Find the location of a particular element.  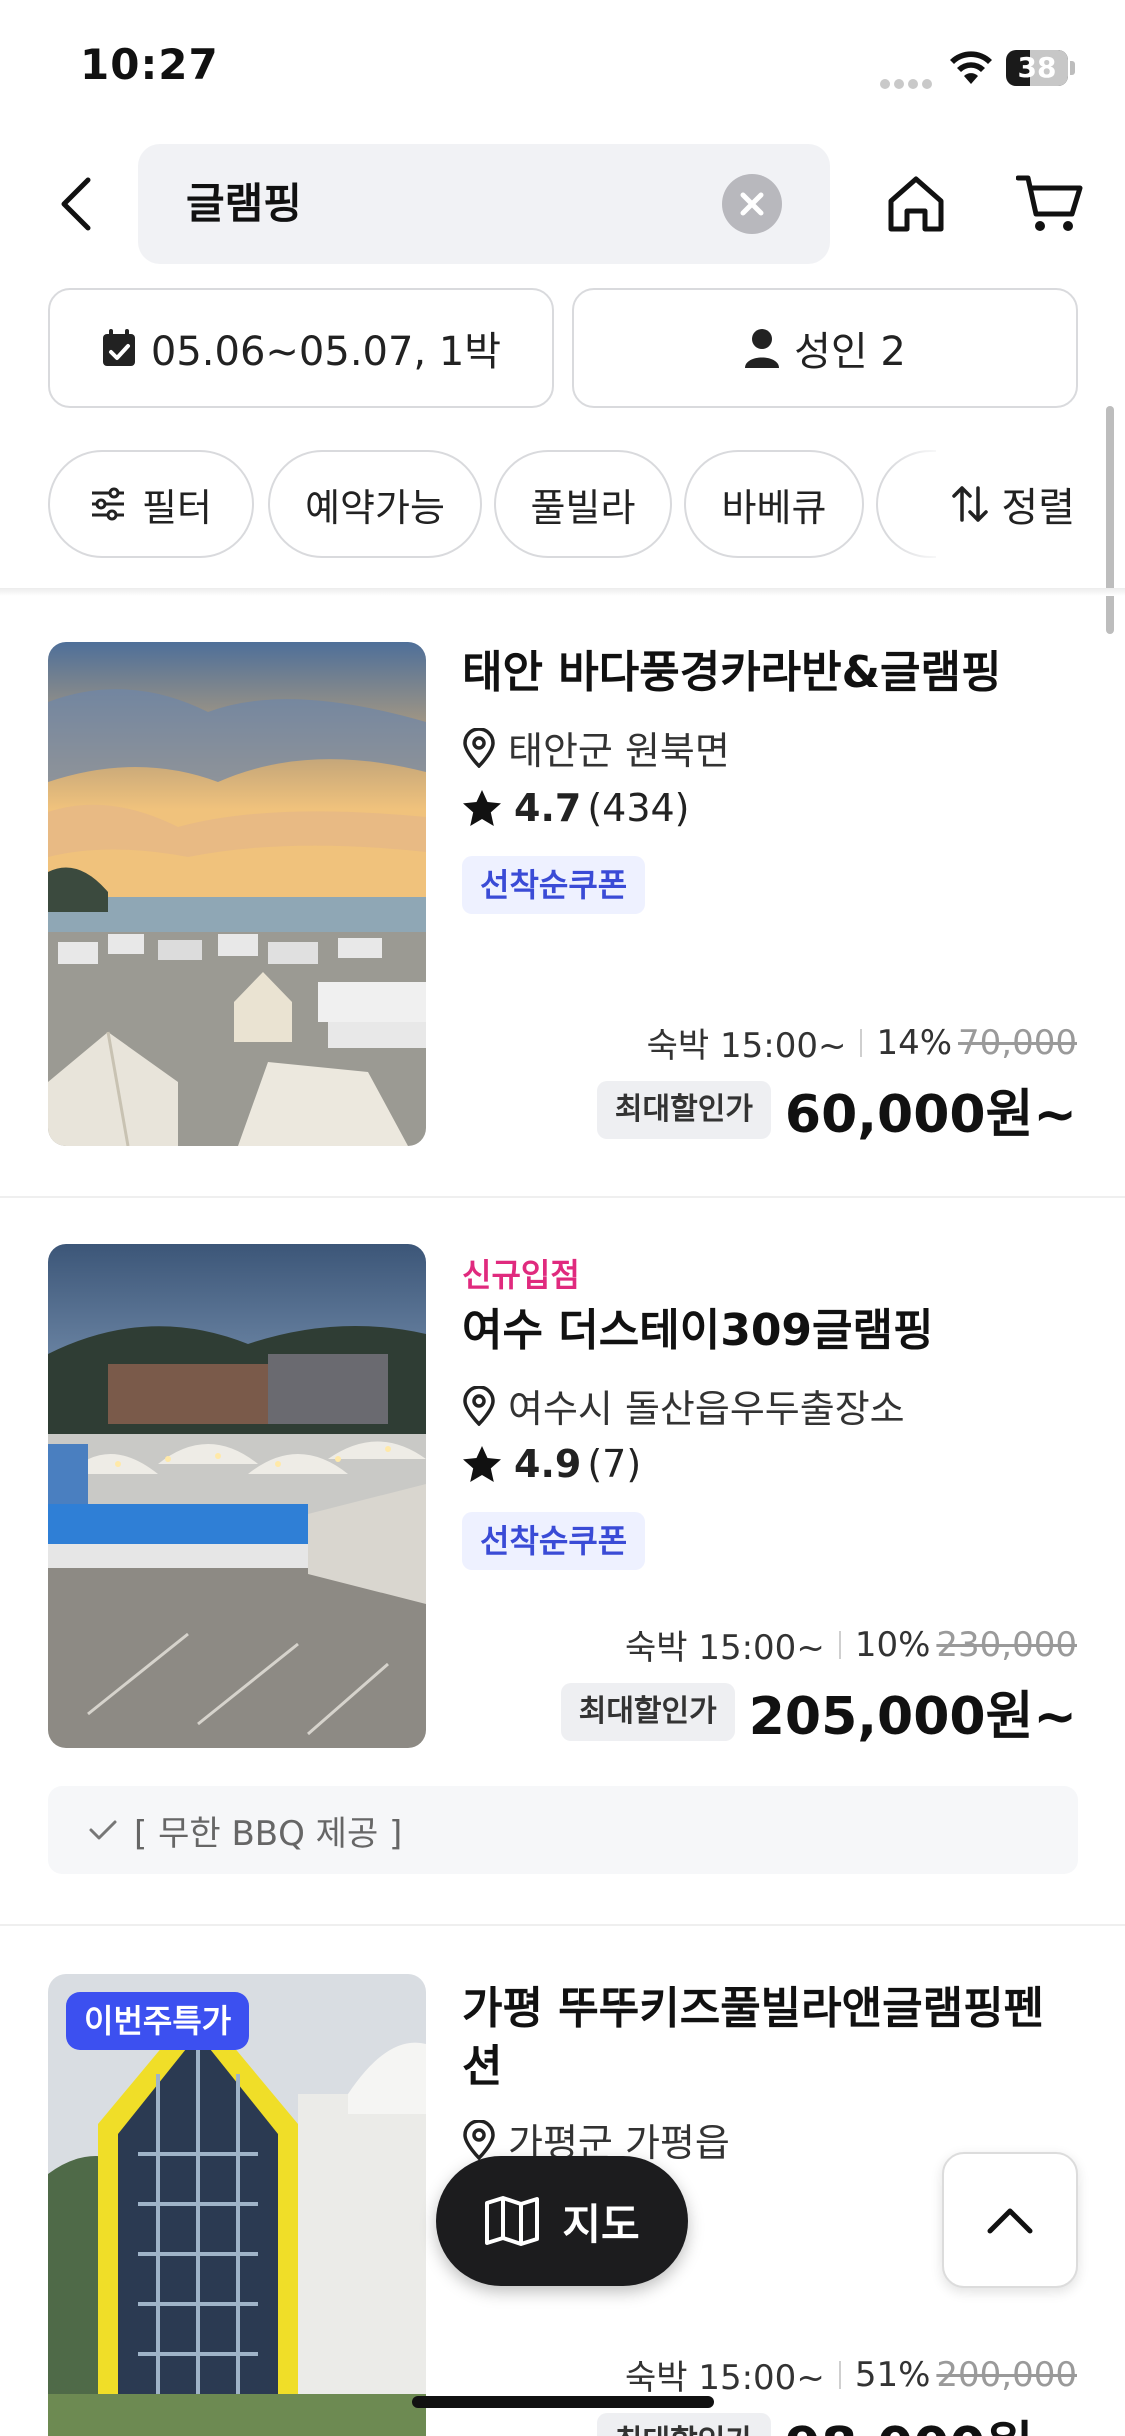

chip-available: 예약가능 is located at coordinates (375, 504).